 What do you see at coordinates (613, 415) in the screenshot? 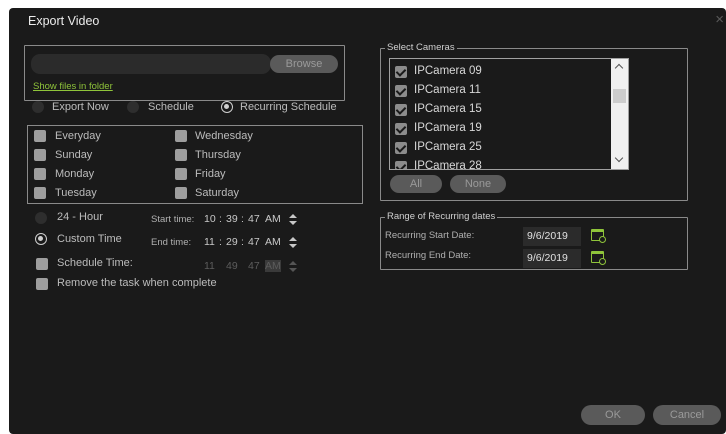
I see `ok-button: OK` at bounding box center [613, 415].